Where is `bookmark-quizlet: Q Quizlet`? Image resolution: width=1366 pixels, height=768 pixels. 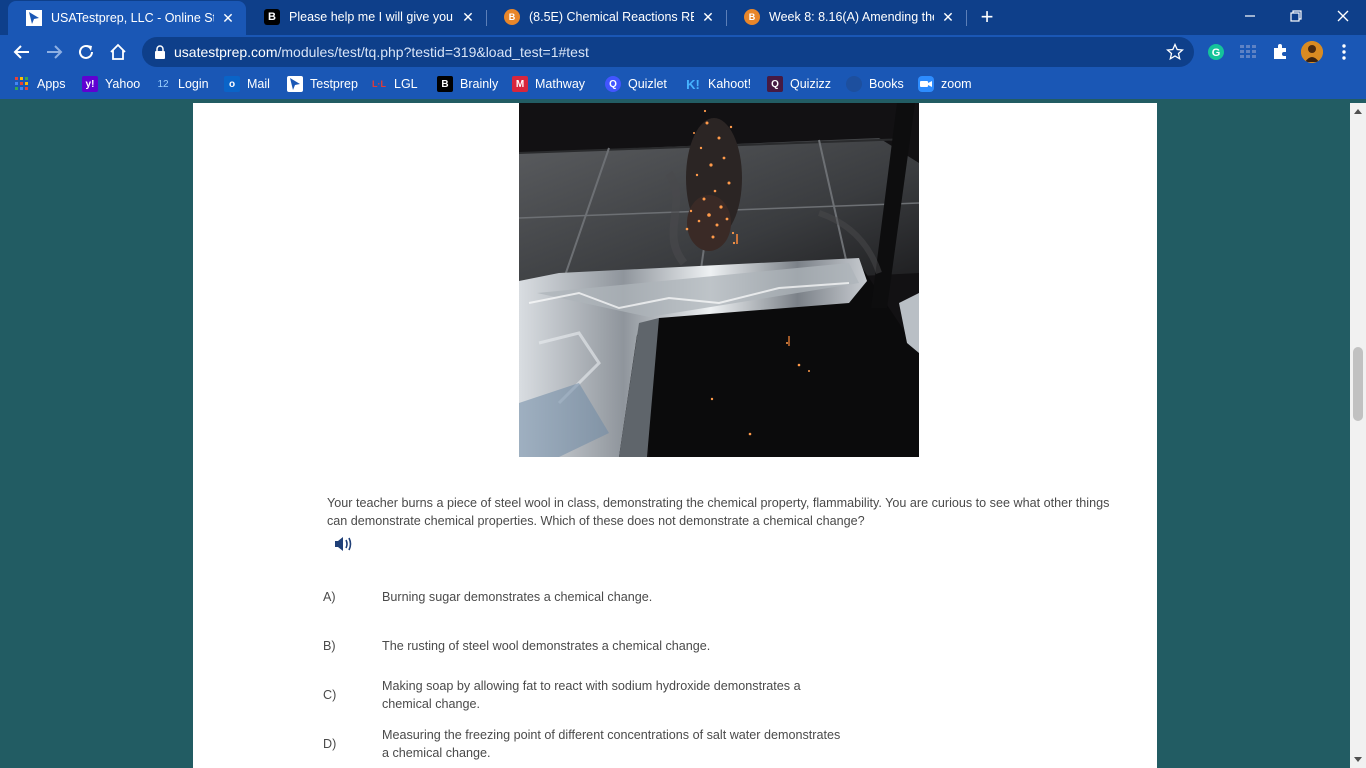 bookmark-quizlet: Q Quizlet is located at coordinates (636, 84).